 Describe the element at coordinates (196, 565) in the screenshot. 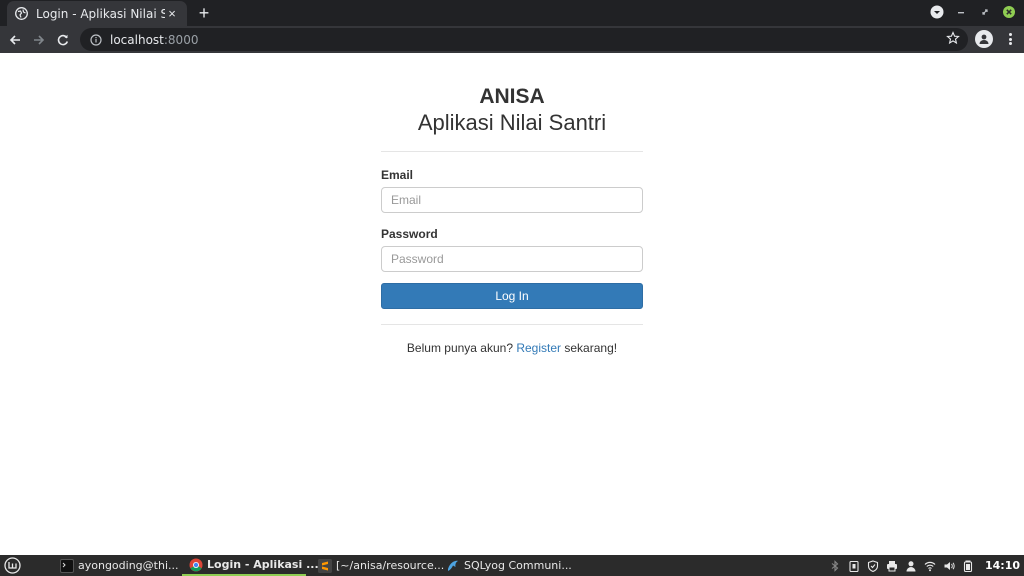

I see `chrome-icon` at that location.